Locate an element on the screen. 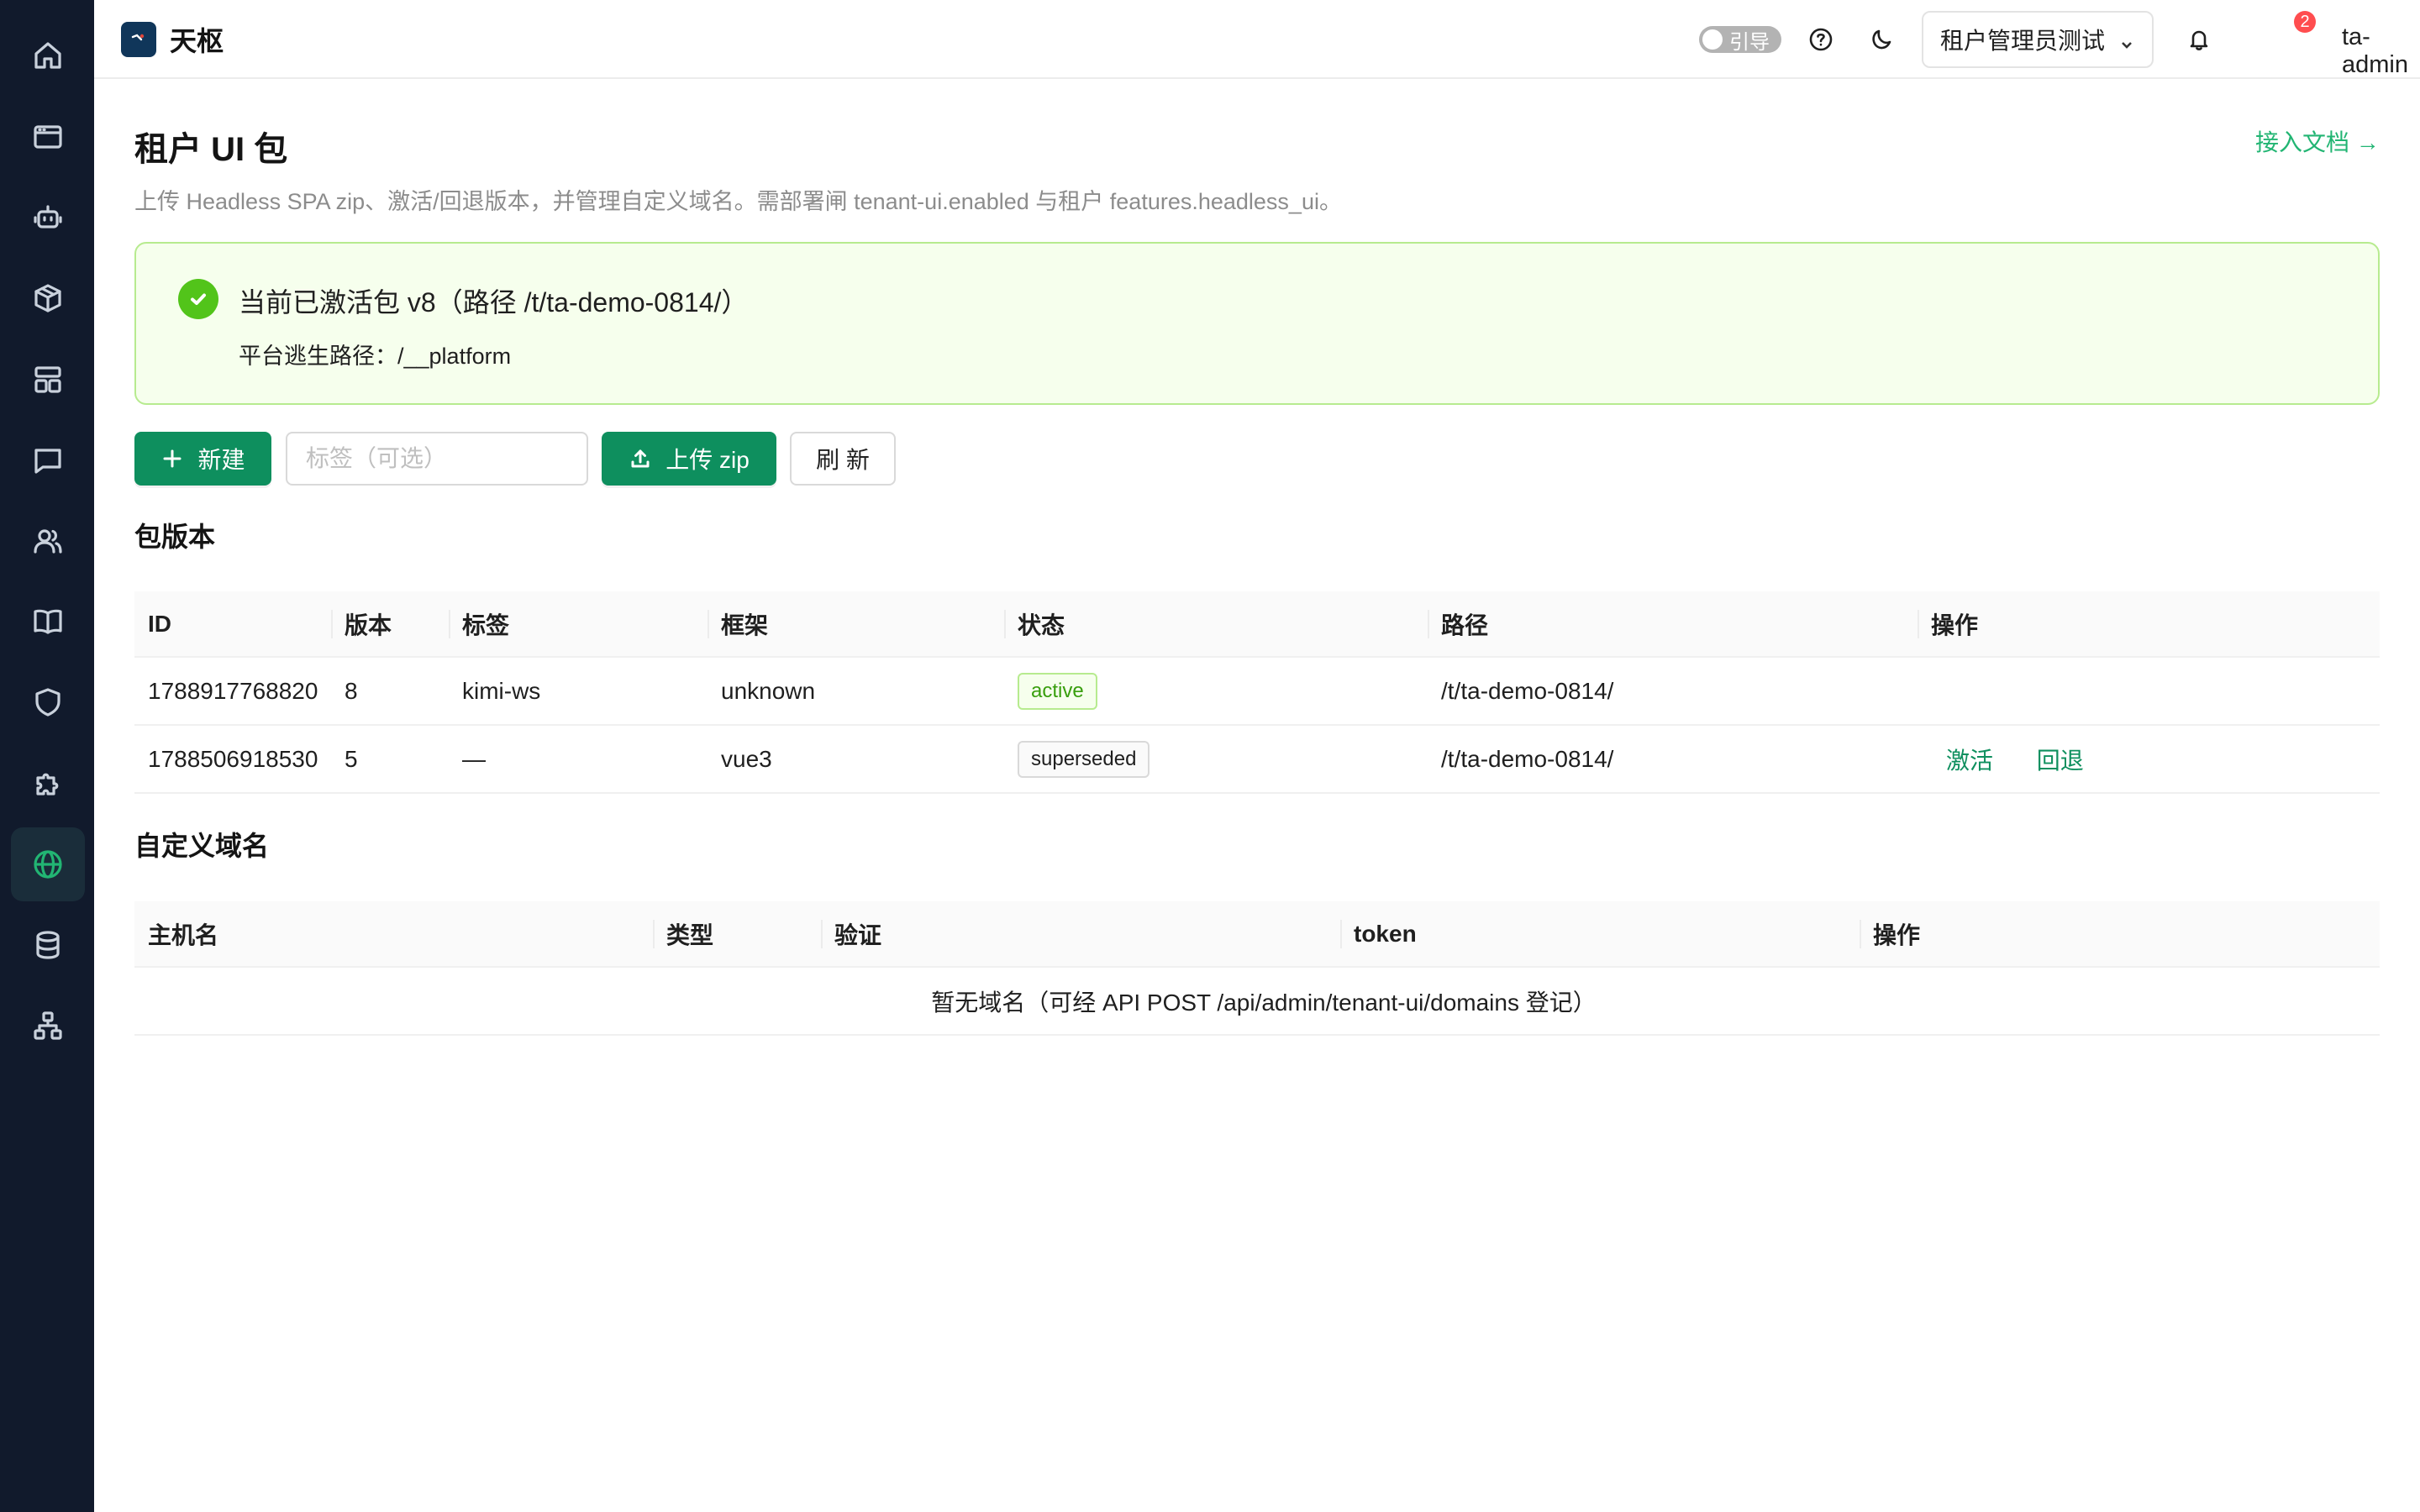  alert-description: 平台逃生路径：/__platform is located at coordinates (375, 356).